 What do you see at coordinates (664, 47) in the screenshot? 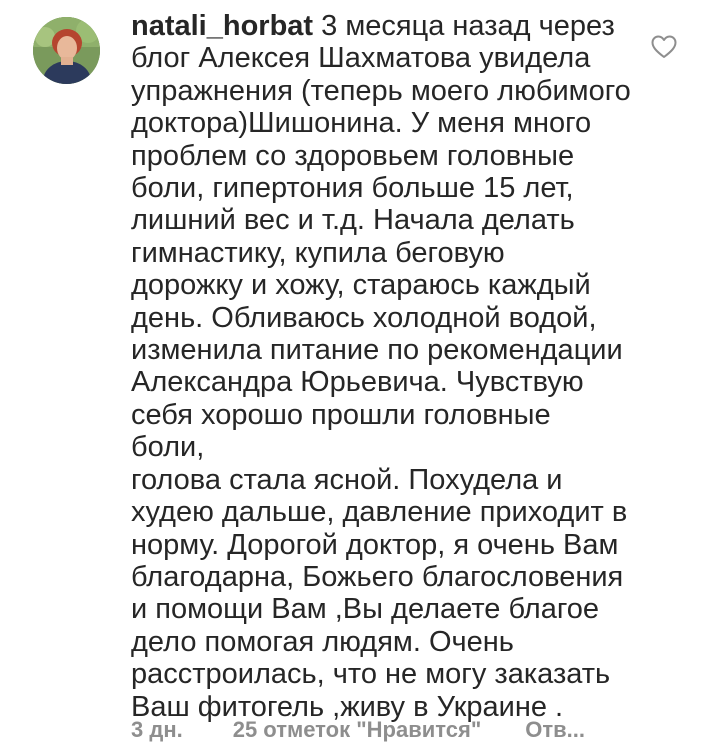
I see `heart-outline-icon` at bounding box center [664, 47].